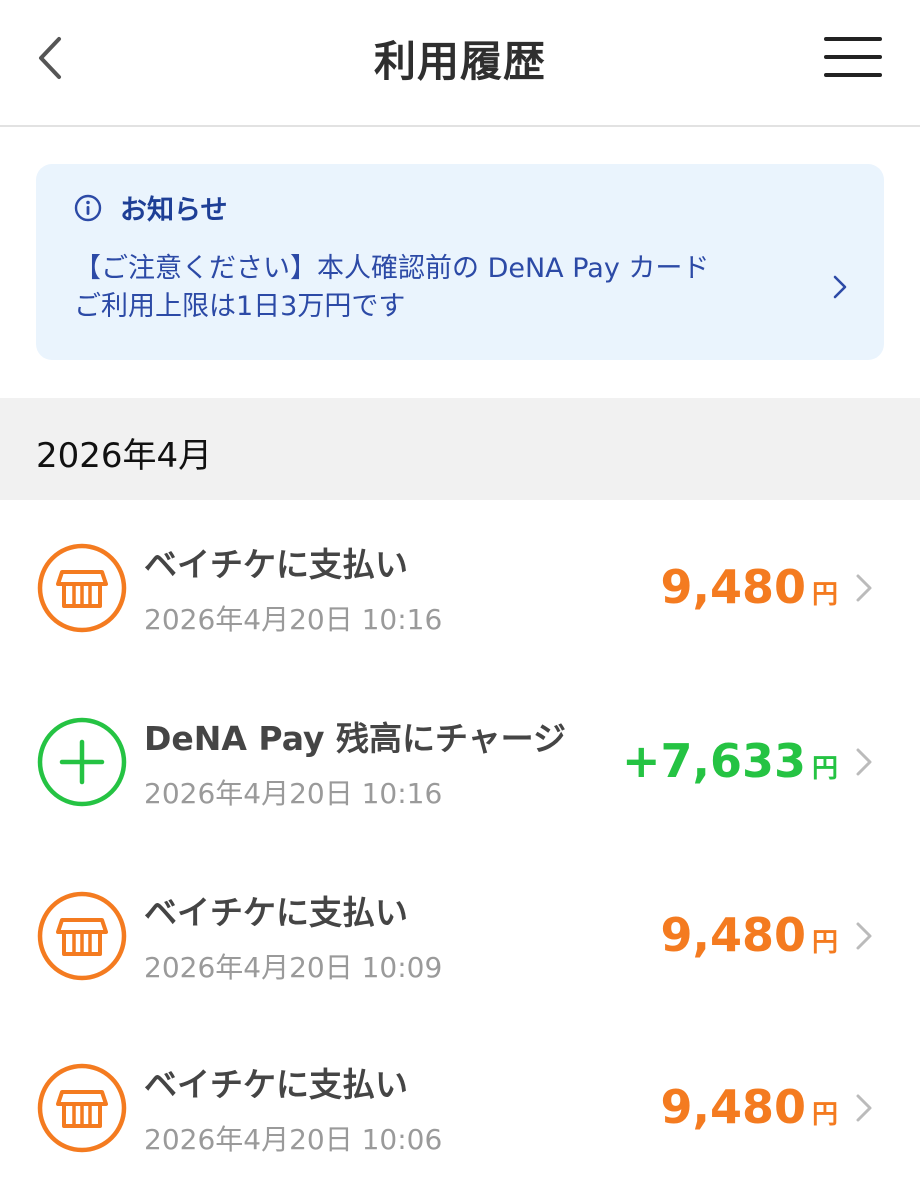 This screenshot has width=920, height=1200. I want to click on month-section-header: 2026年4月, so click(460, 449).